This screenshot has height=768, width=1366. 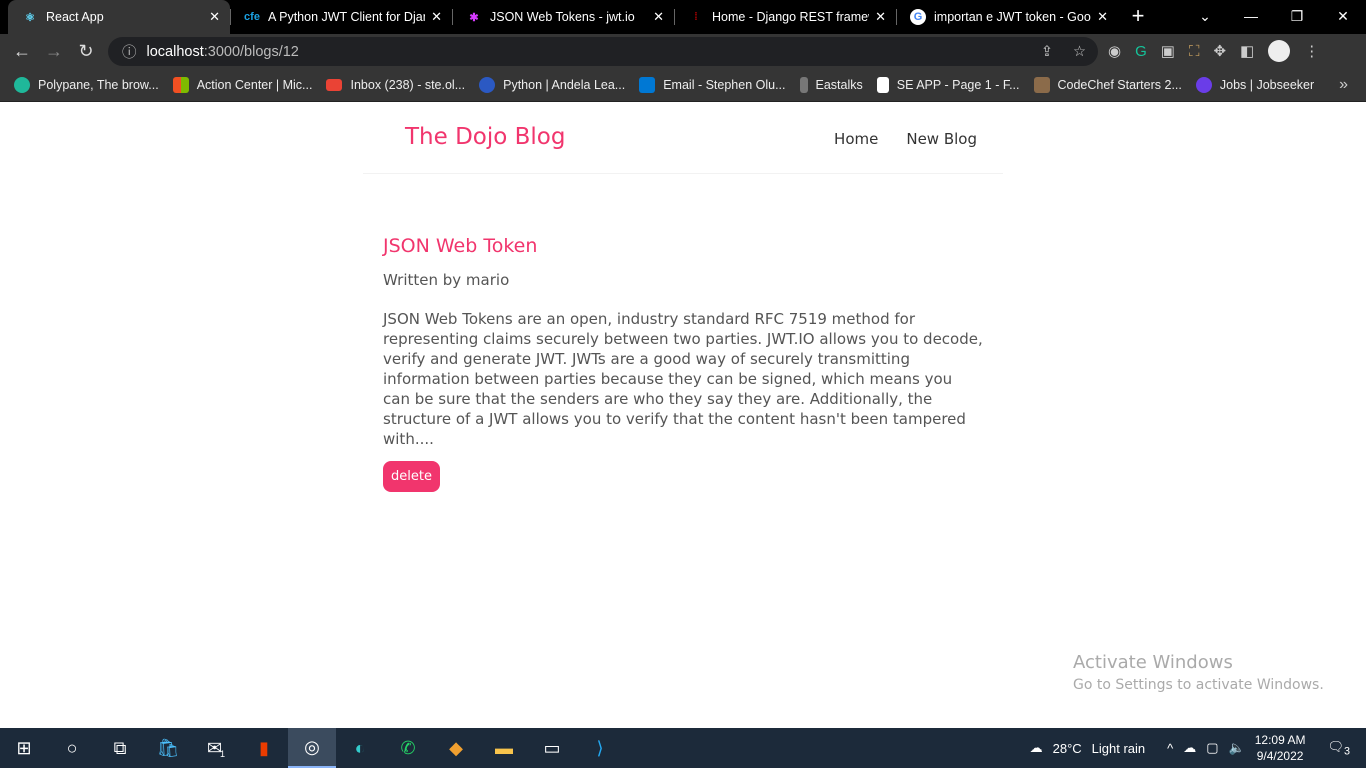 What do you see at coordinates (1247, 51) in the screenshot?
I see `side-panel-icon: ◧` at bounding box center [1247, 51].